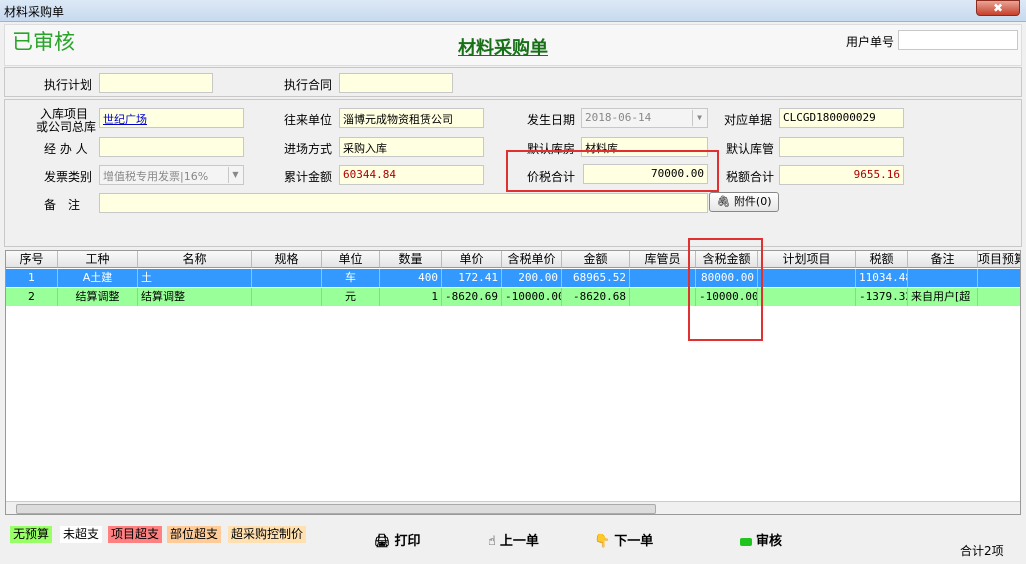  Describe the element at coordinates (66, 149) in the screenshot. I see `handler-label: 经 办 人` at that location.